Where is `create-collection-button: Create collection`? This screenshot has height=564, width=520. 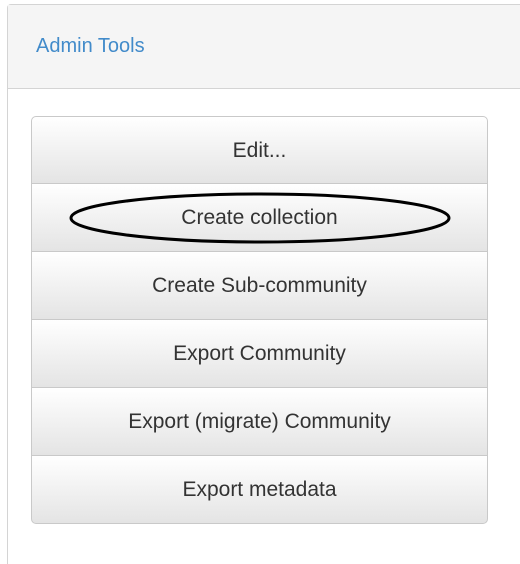
create-collection-button: Create collection is located at coordinates (259, 218).